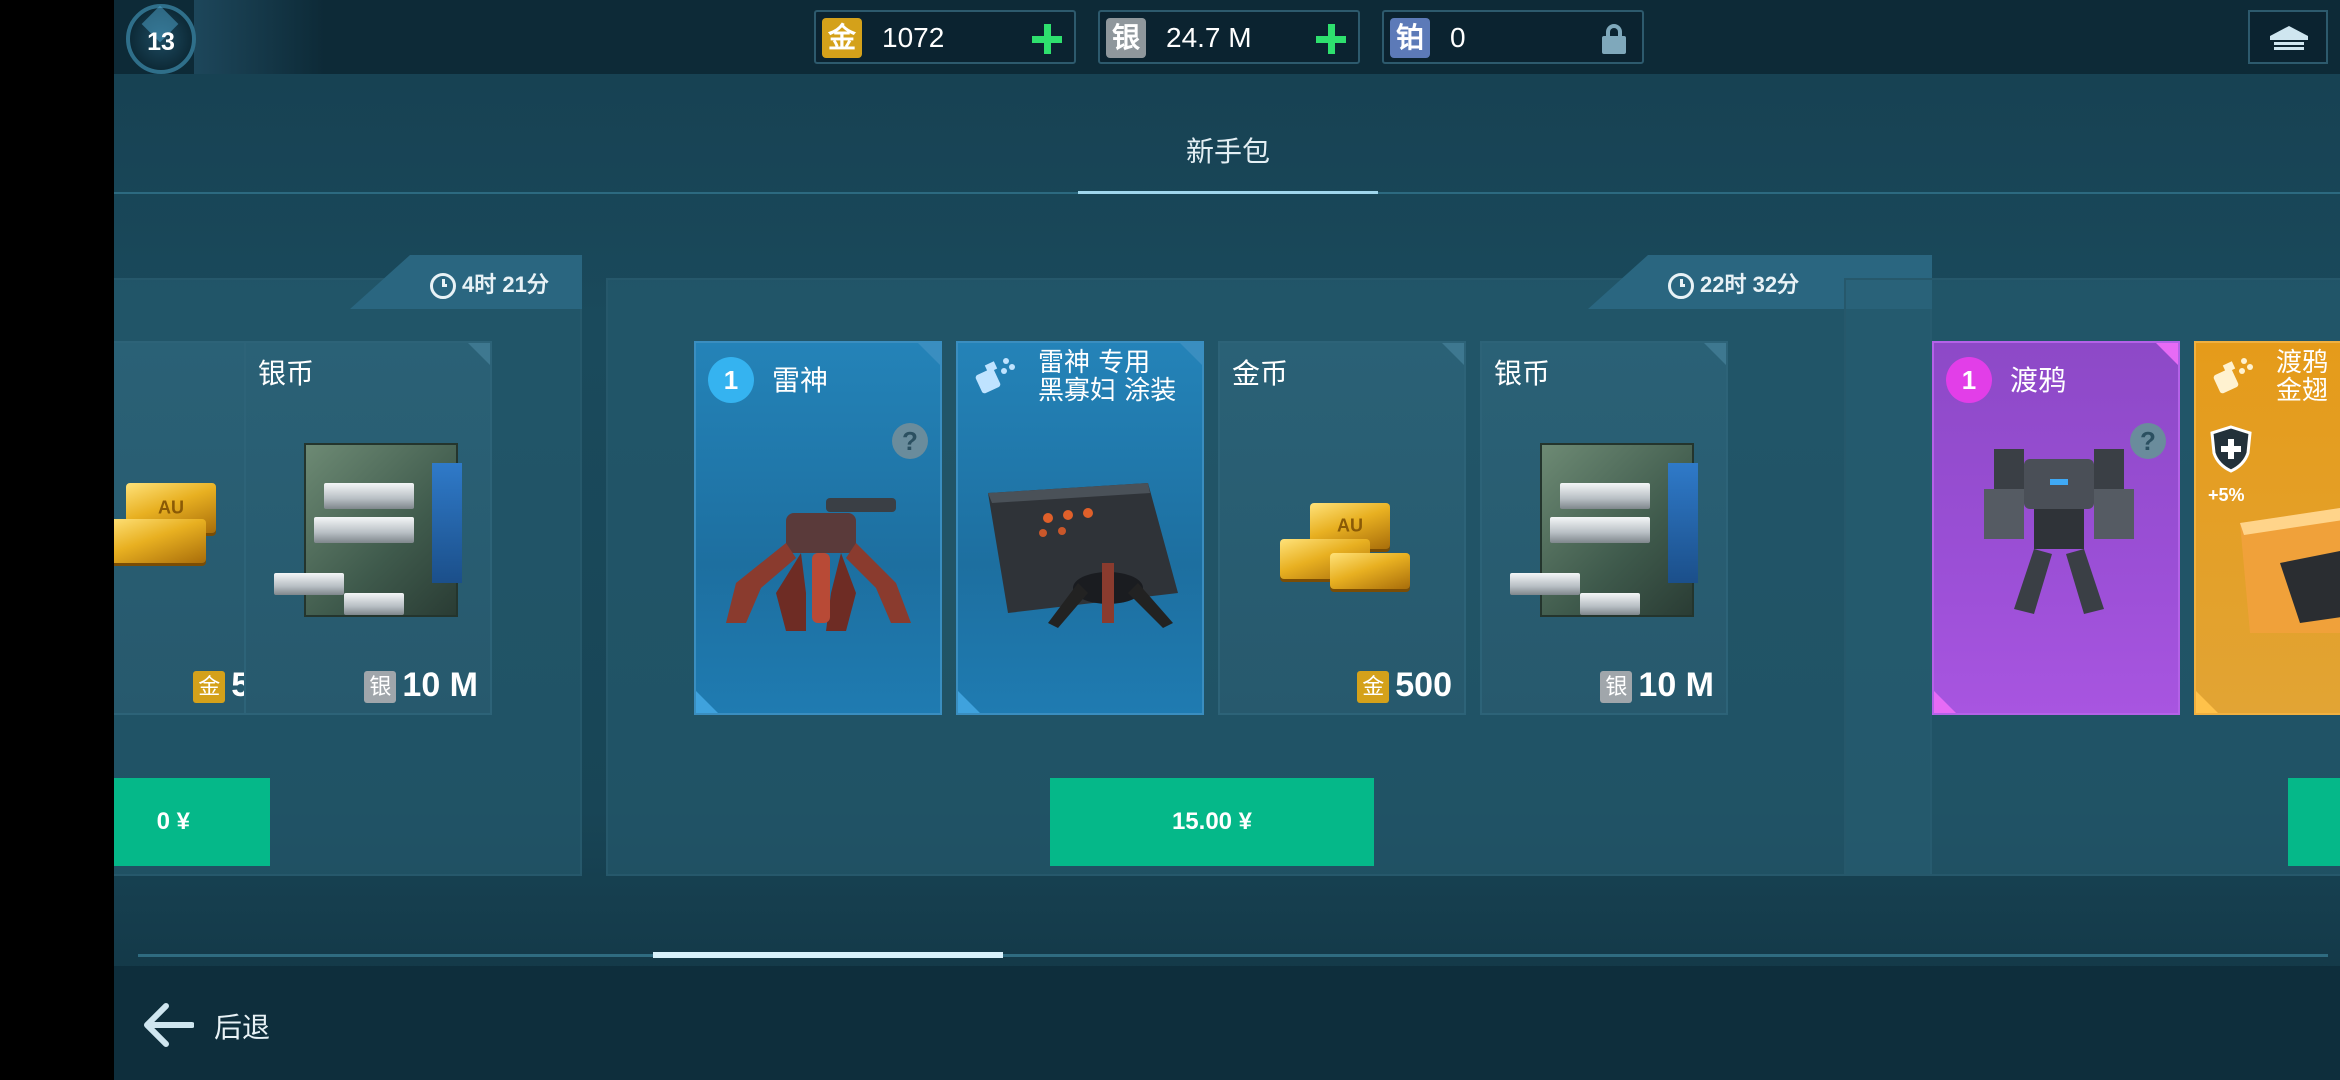 The width and height of the screenshot is (2340, 1080). What do you see at coordinates (1209, 37) in the screenshot?
I see `silver-value: 24.7 M` at bounding box center [1209, 37].